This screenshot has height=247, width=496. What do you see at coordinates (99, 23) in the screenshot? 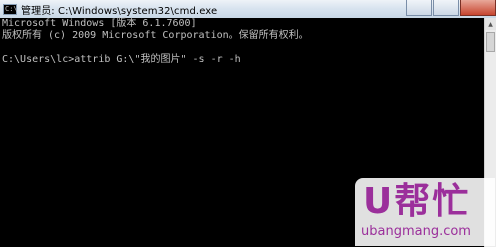
I see `console-line-version: Microsoft Windows [版本 6.1.7600]` at bounding box center [99, 23].